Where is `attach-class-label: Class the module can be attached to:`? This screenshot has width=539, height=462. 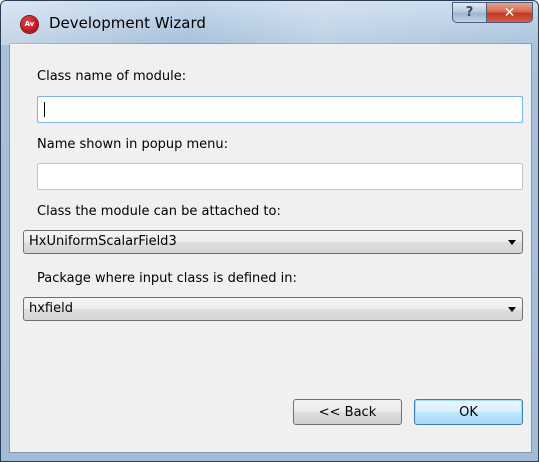 attach-class-label: Class the module can be attached to: is located at coordinates (159, 211).